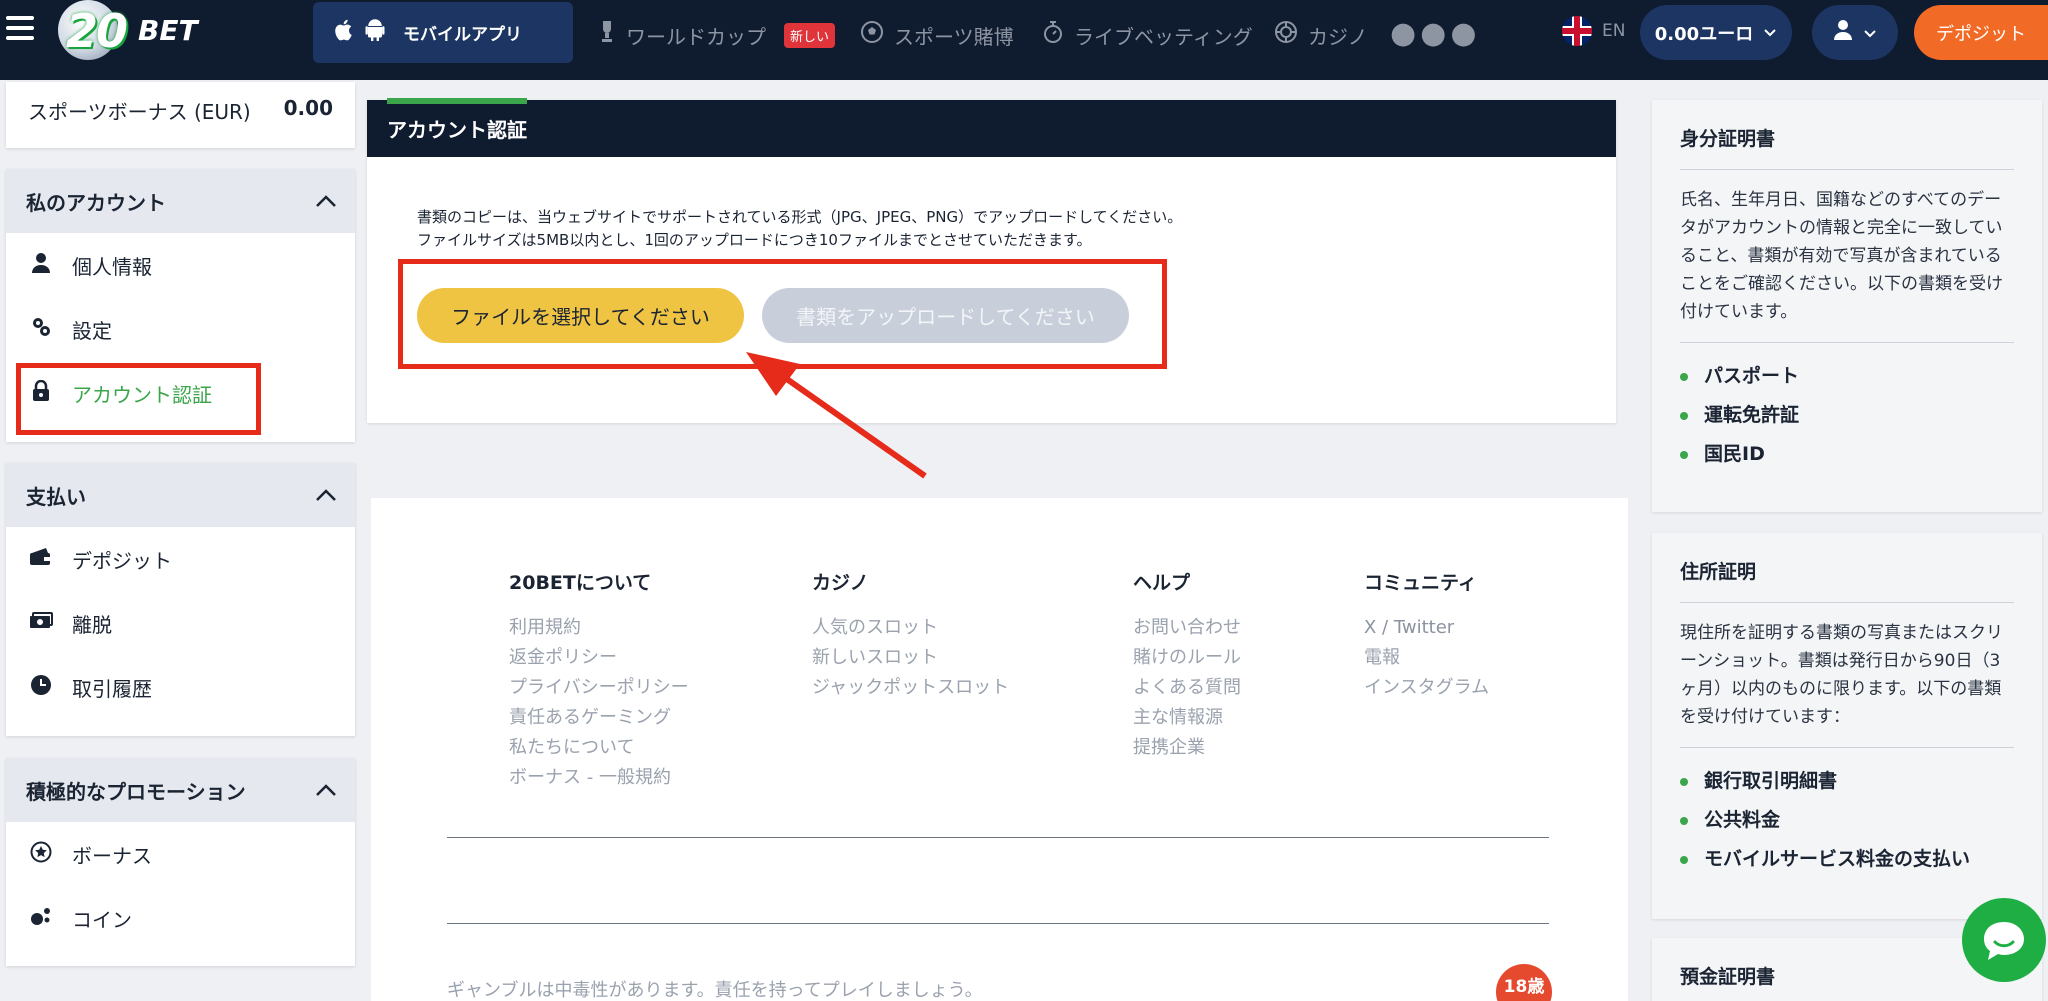 The width and height of the screenshot is (2048, 1001). What do you see at coordinates (1435, 33) in the screenshot?
I see `more-menu-icon: ●●●` at bounding box center [1435, 33].